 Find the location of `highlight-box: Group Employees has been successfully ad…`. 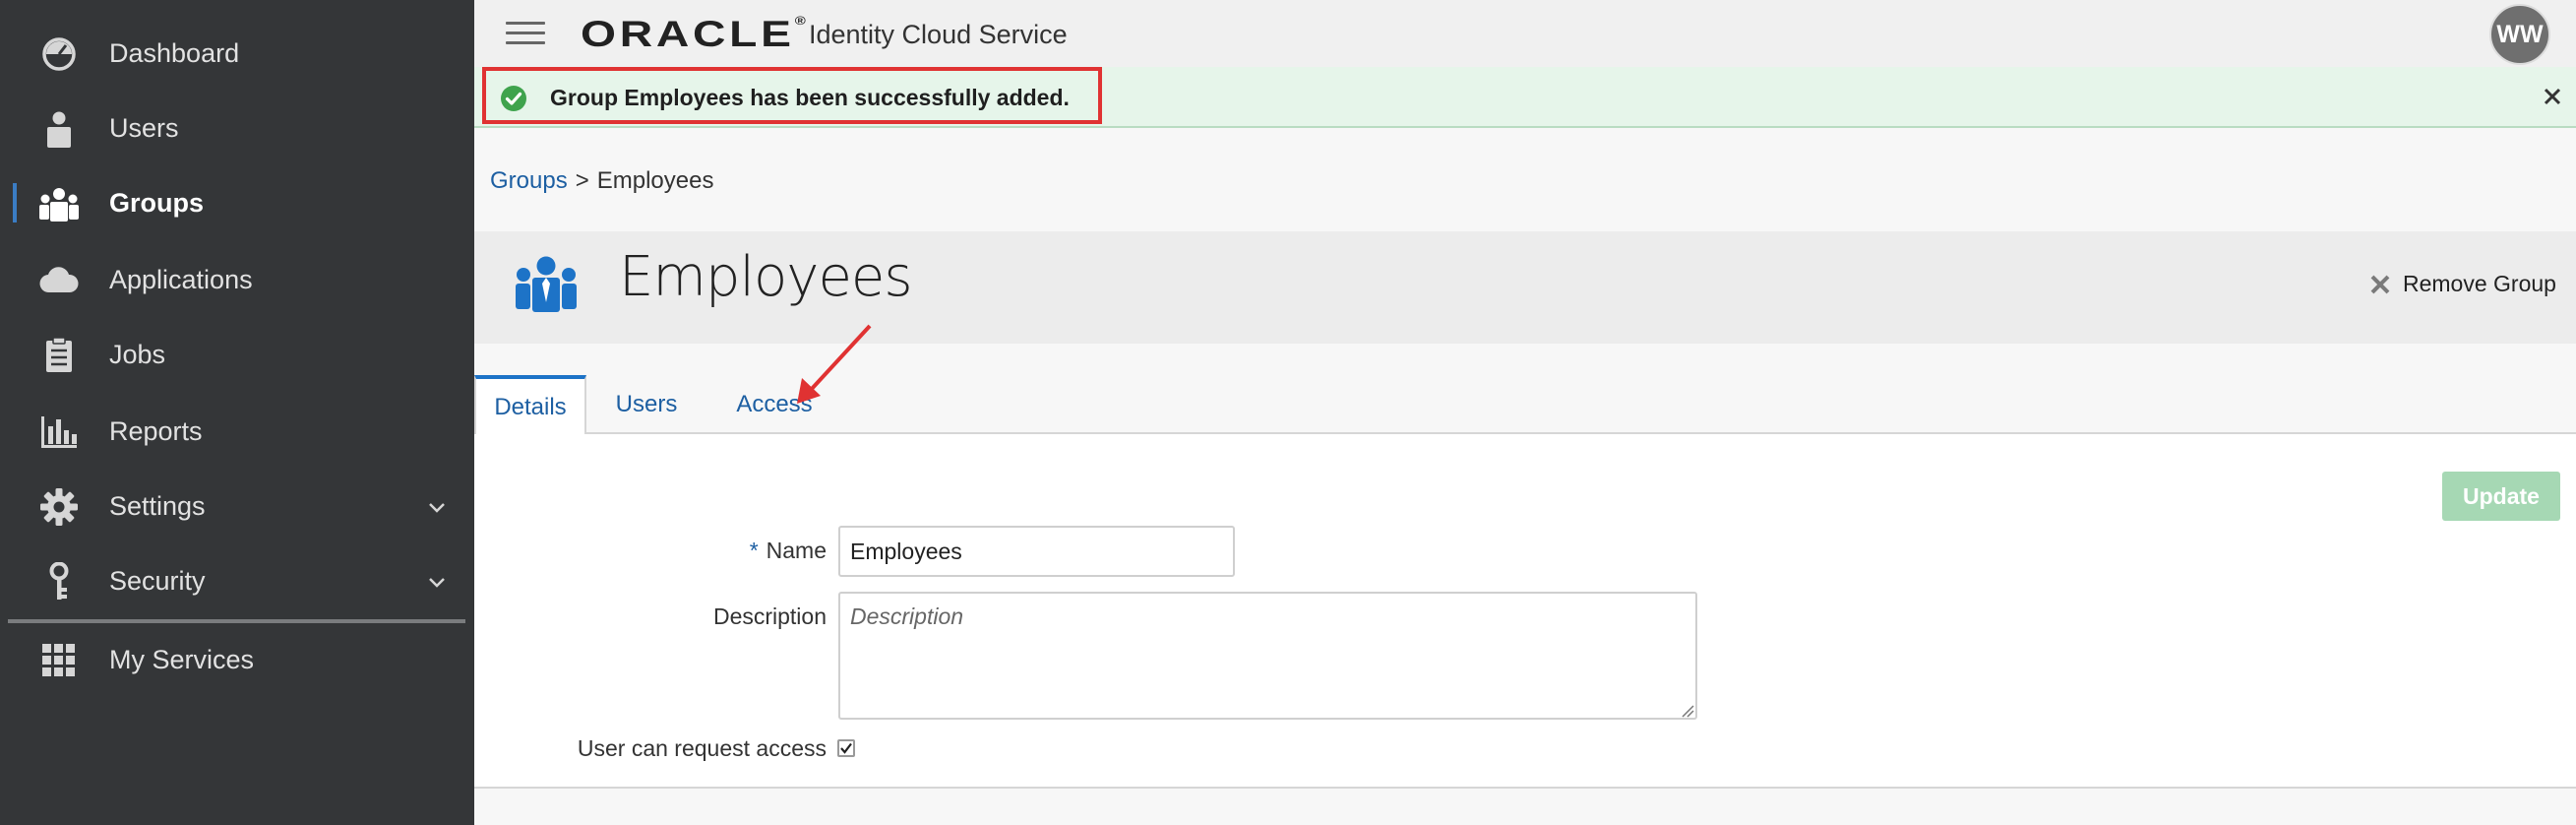

highlight-box: Group Employees has been successfully ad… is located at coordinates (792, 95).